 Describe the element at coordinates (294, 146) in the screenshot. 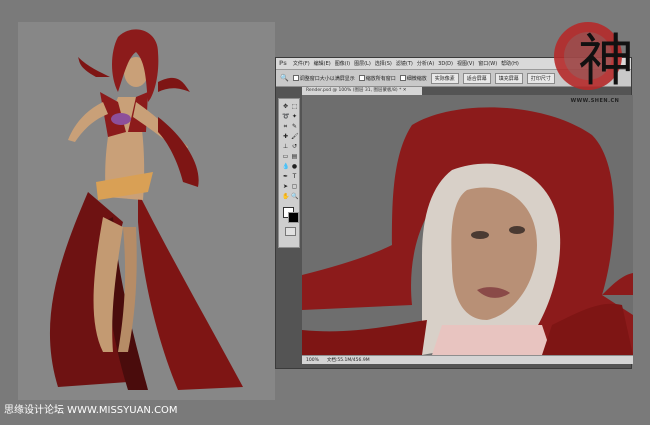

I see `history-brush-tool-icon: ↺` at that location.